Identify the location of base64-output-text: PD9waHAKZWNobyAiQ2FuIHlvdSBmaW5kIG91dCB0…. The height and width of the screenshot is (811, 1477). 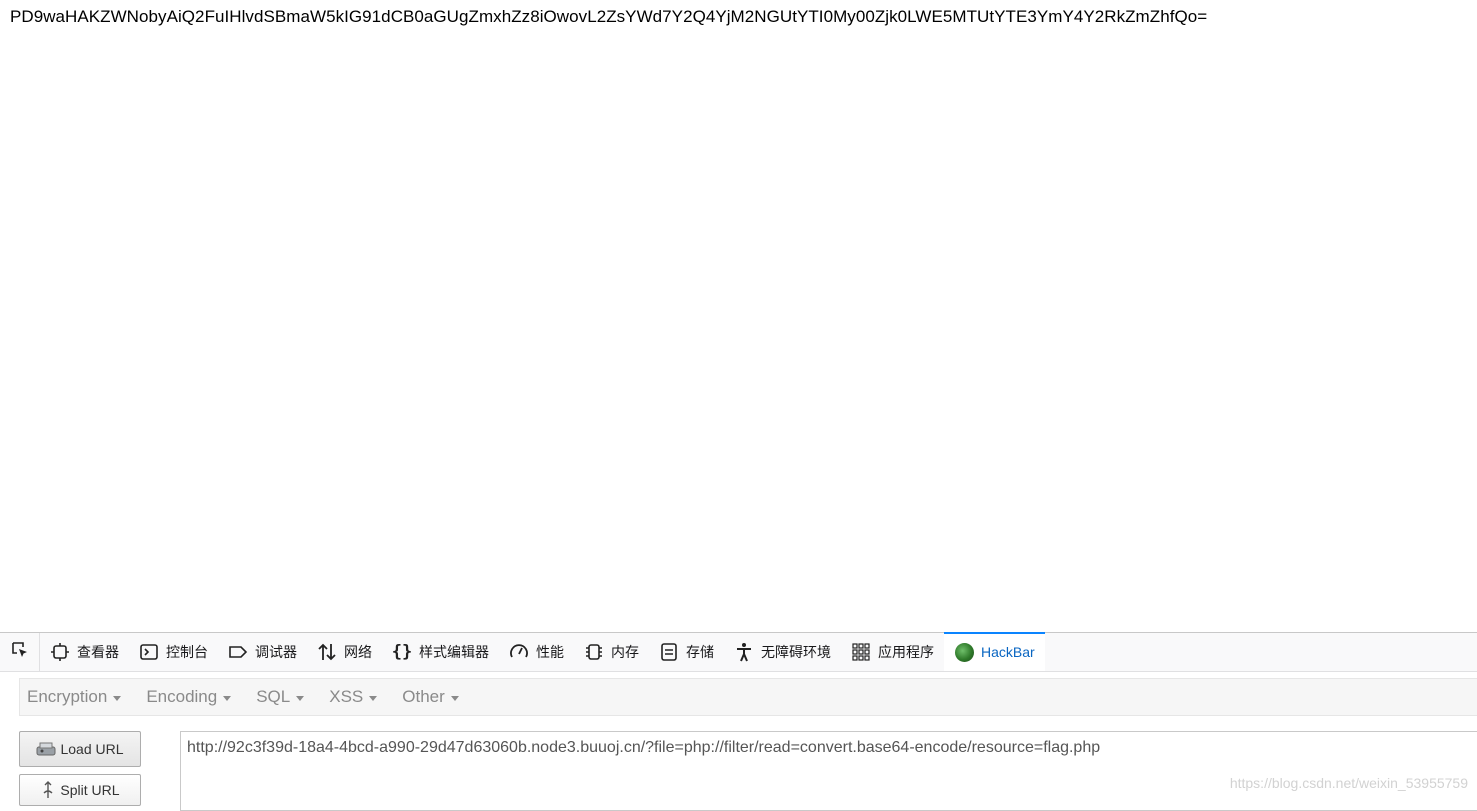
(609, 16).